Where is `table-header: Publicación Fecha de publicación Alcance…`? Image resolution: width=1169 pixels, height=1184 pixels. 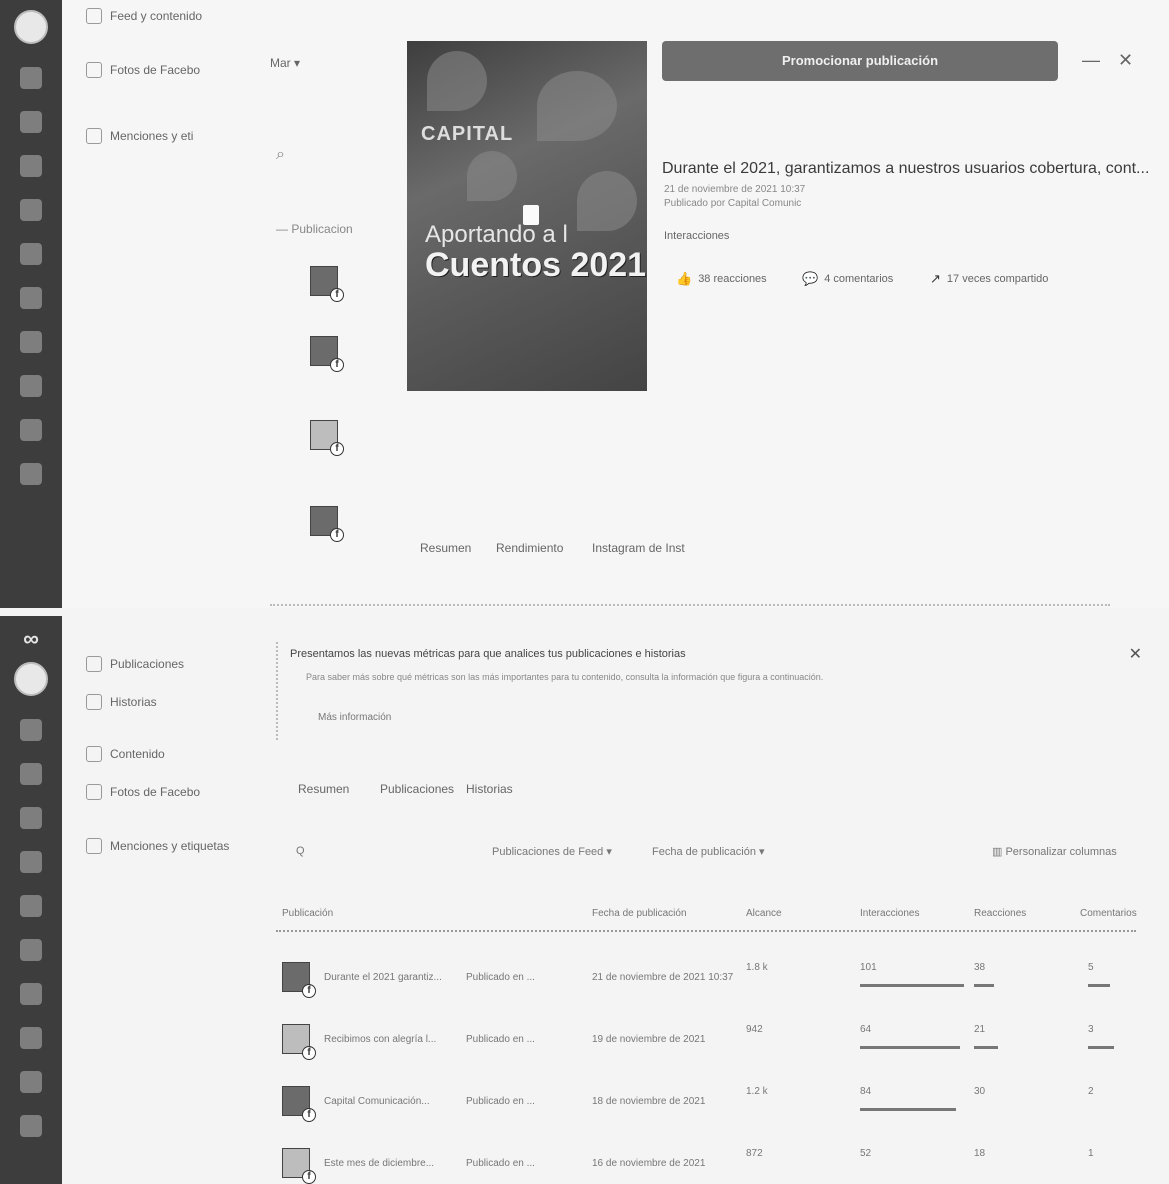 table-header: Publicación Fecha de publicación Alcance… is located at coordinates (706, 917).